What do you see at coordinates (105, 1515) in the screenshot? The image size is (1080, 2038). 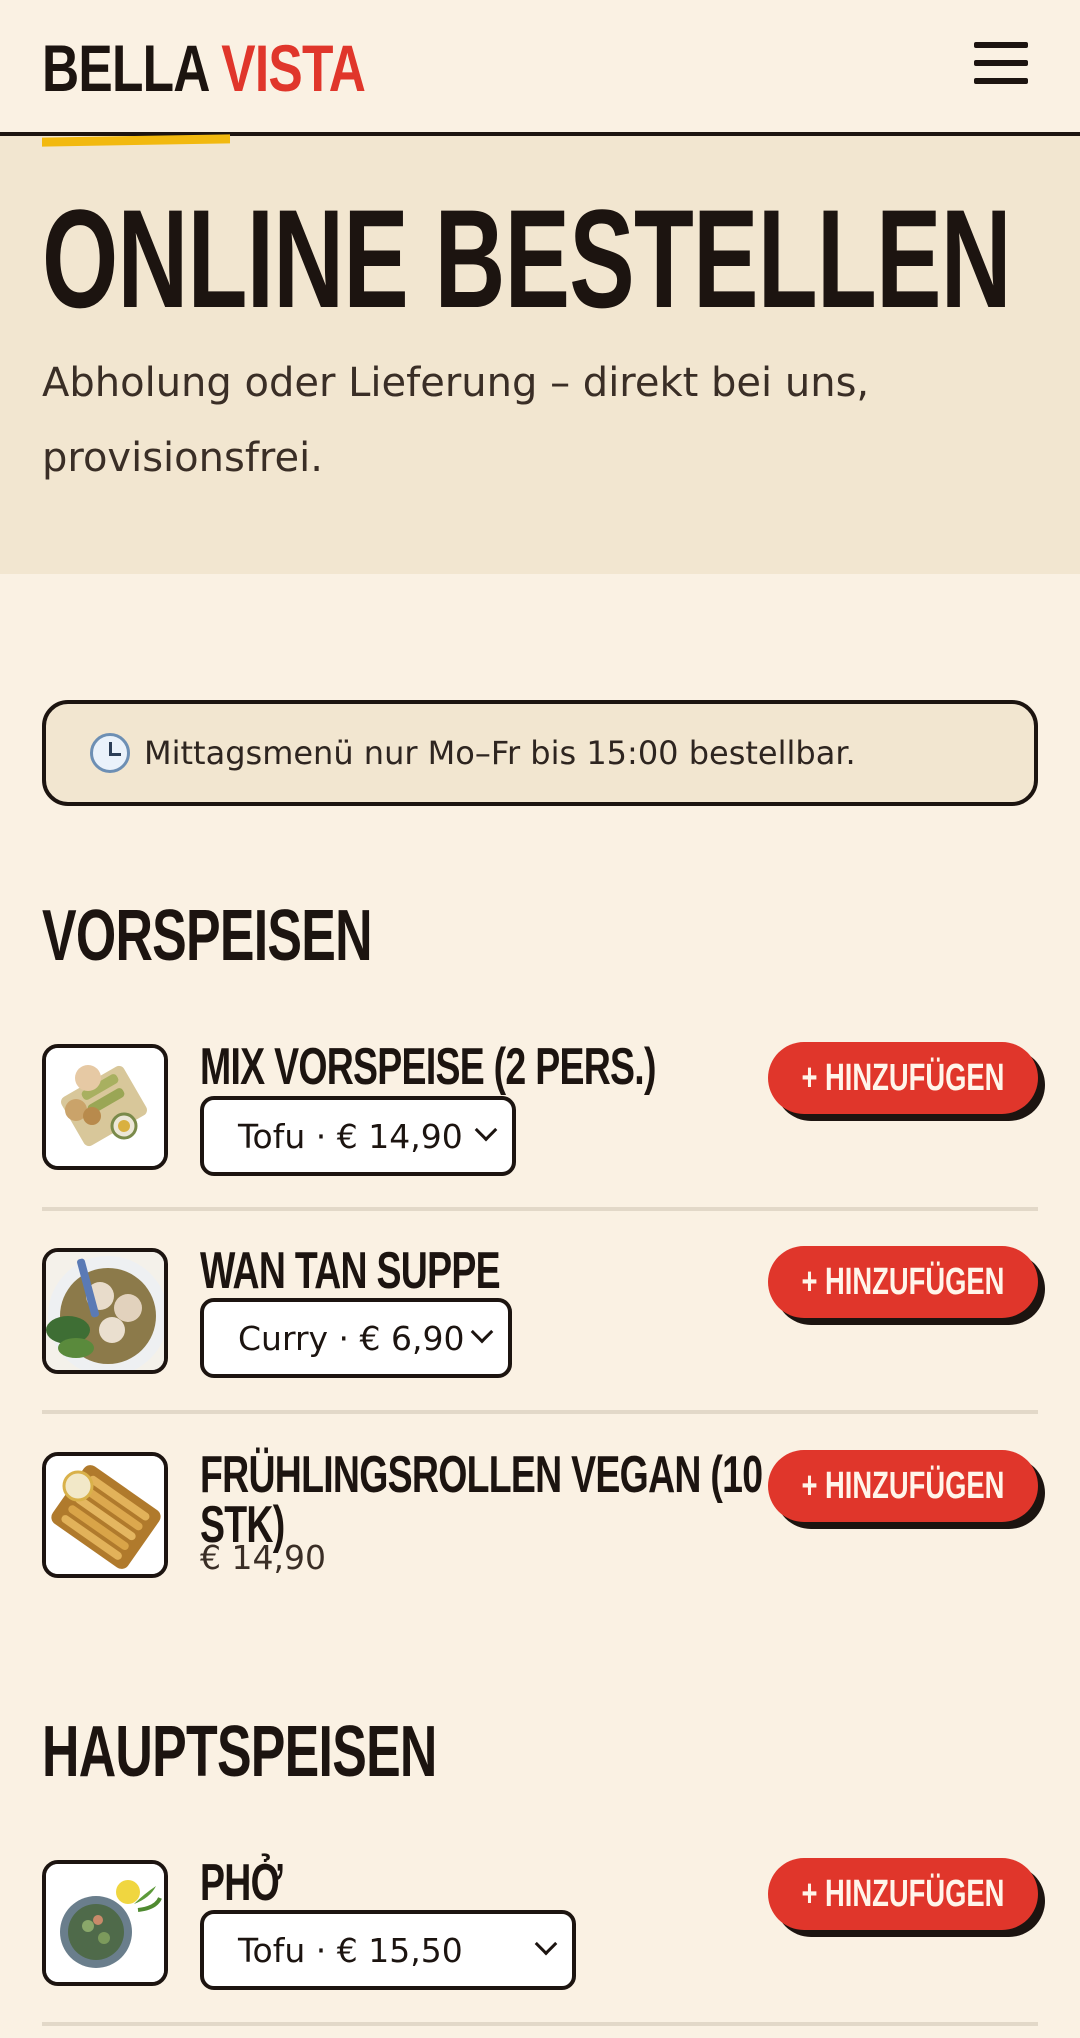 I see `dish-image-fruehlingsrollen` at bounding box center [105, 1515].